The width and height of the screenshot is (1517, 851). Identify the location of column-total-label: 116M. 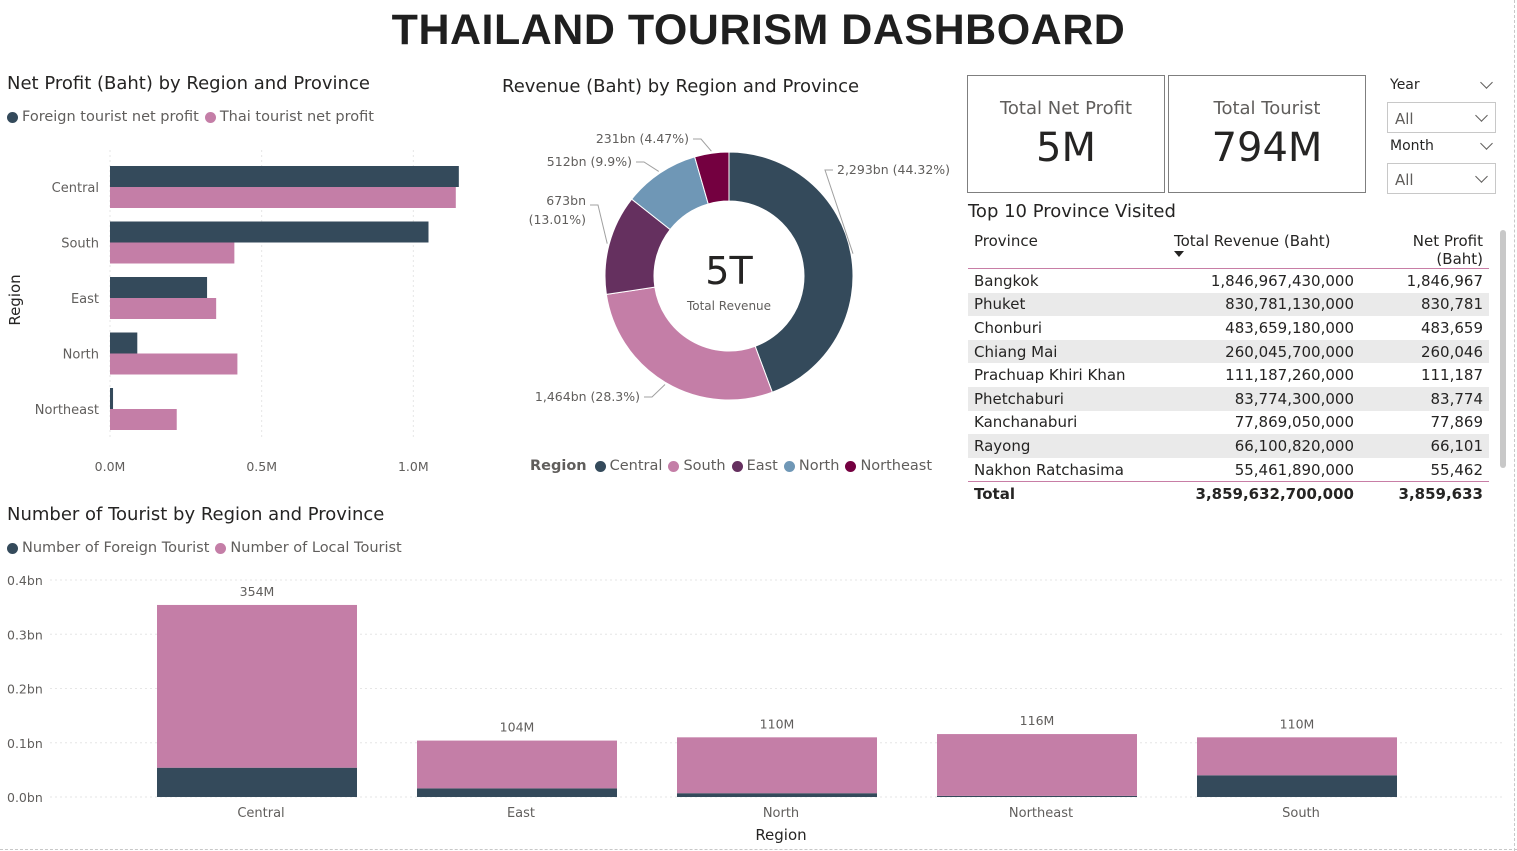
(1037, 720).